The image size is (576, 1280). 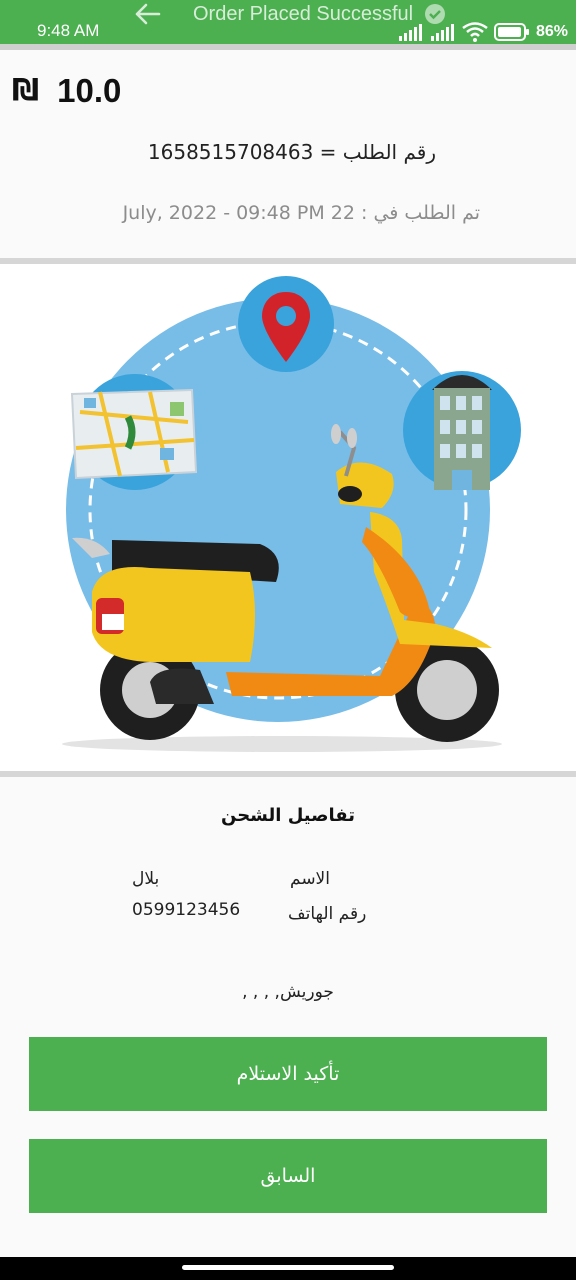 What do you see at coordinates (511, 32) in the screenshot?
I see `battery-icon` at bounding box center [511, 32].